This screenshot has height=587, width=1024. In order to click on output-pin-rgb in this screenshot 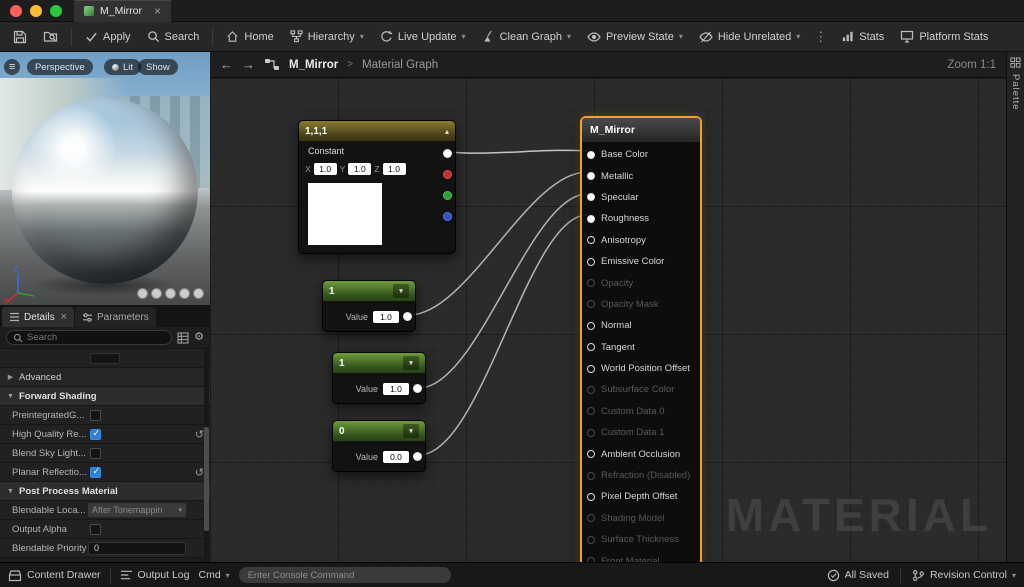, I will do `click(447, 153)`.